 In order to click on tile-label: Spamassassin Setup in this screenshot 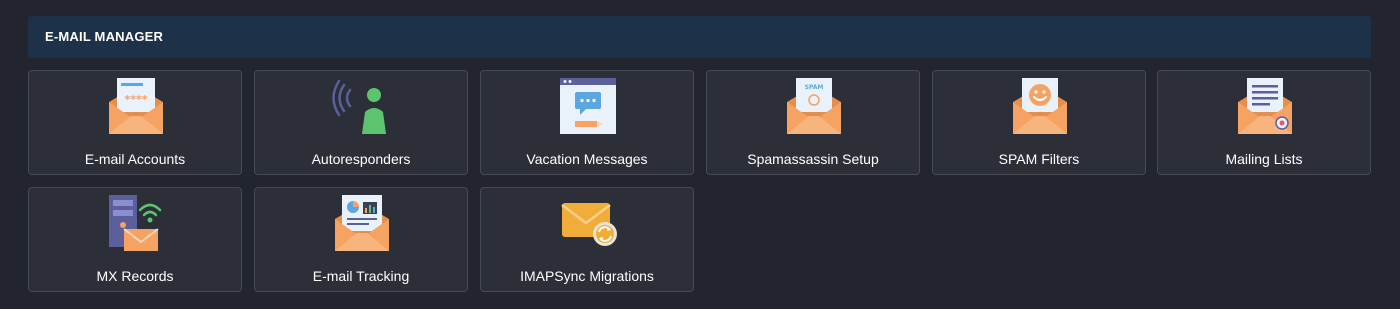, I will do `click(813, 159)`.